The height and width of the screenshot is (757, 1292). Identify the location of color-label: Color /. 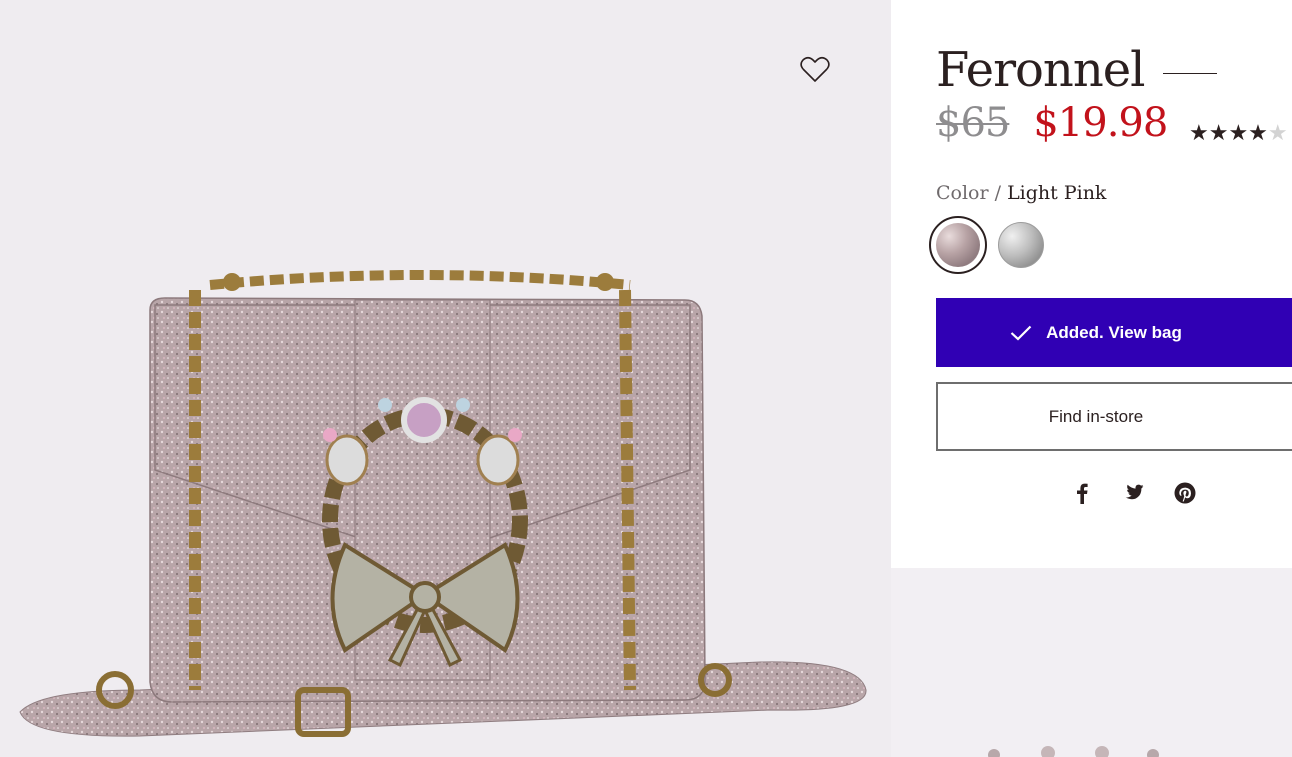
(969, 193).